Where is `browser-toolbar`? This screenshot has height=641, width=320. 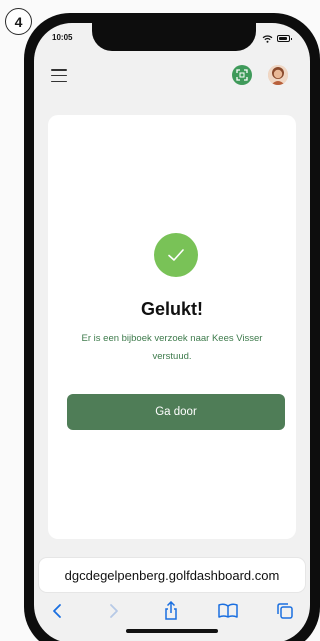 browser-toolbar is located at coordinates (172, 611).